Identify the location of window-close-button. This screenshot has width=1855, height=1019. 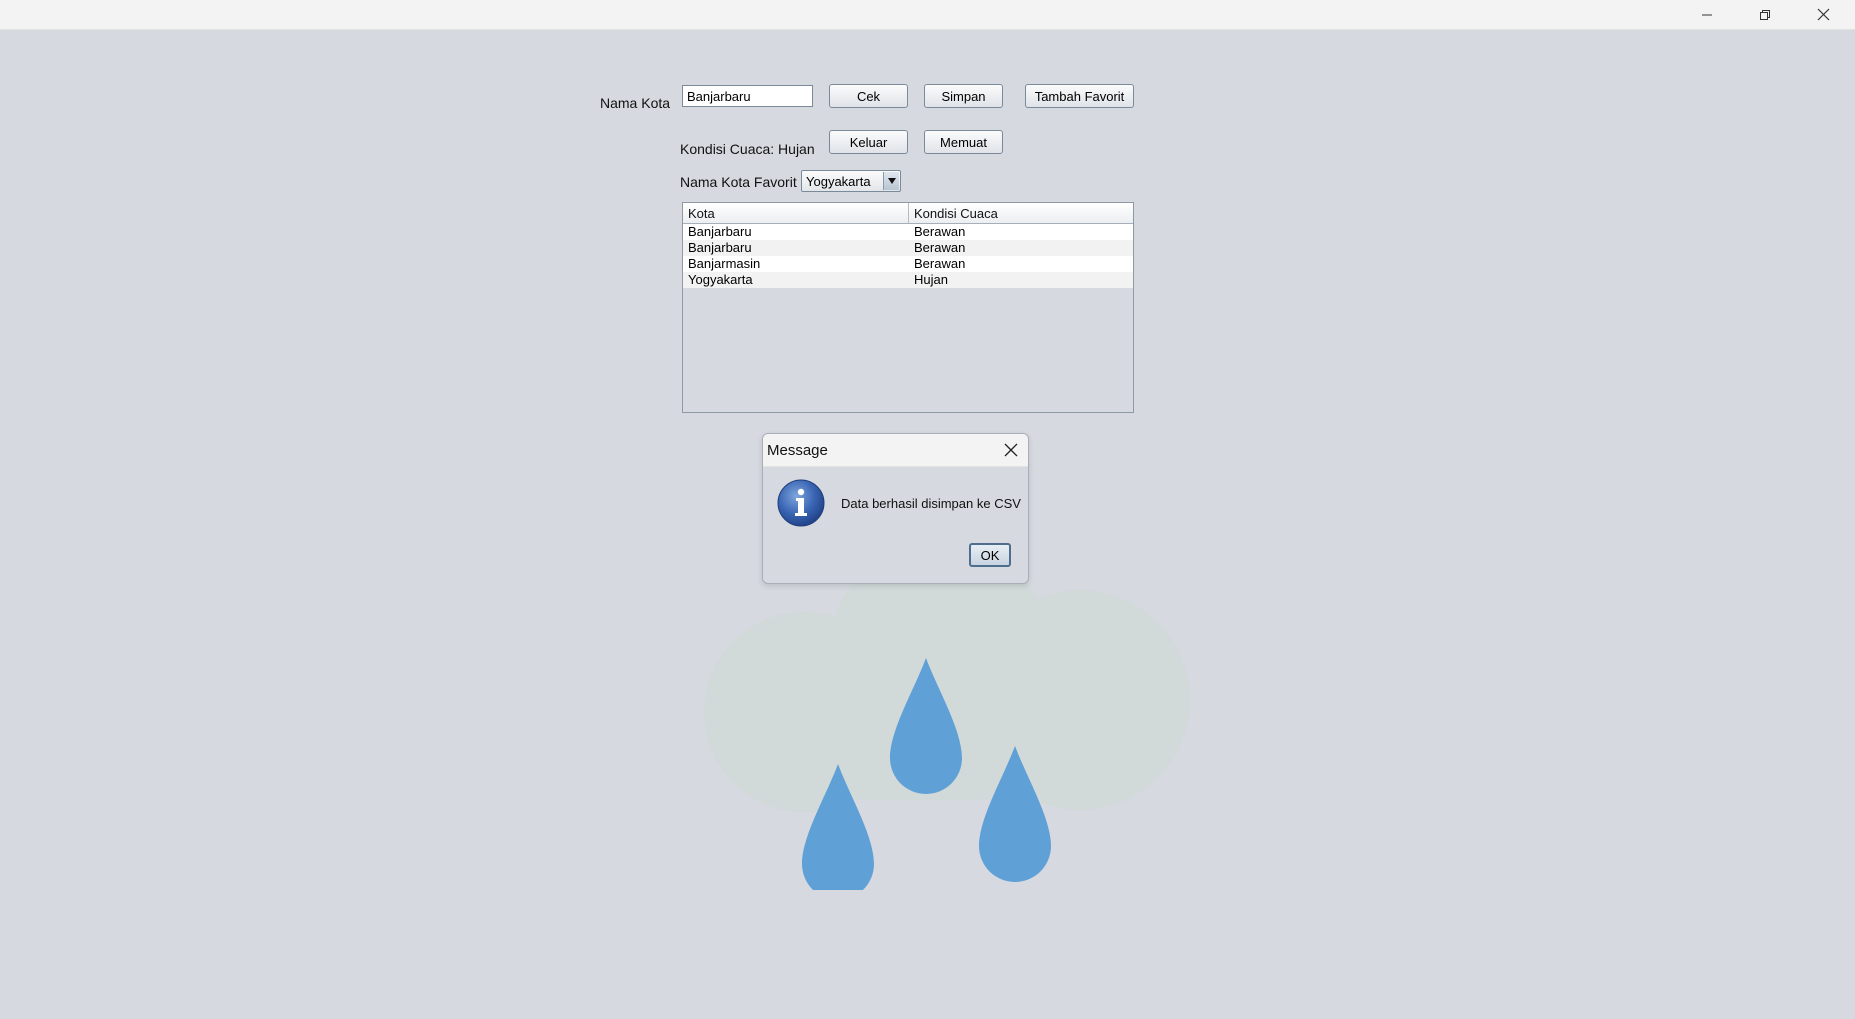
(1823, 14).